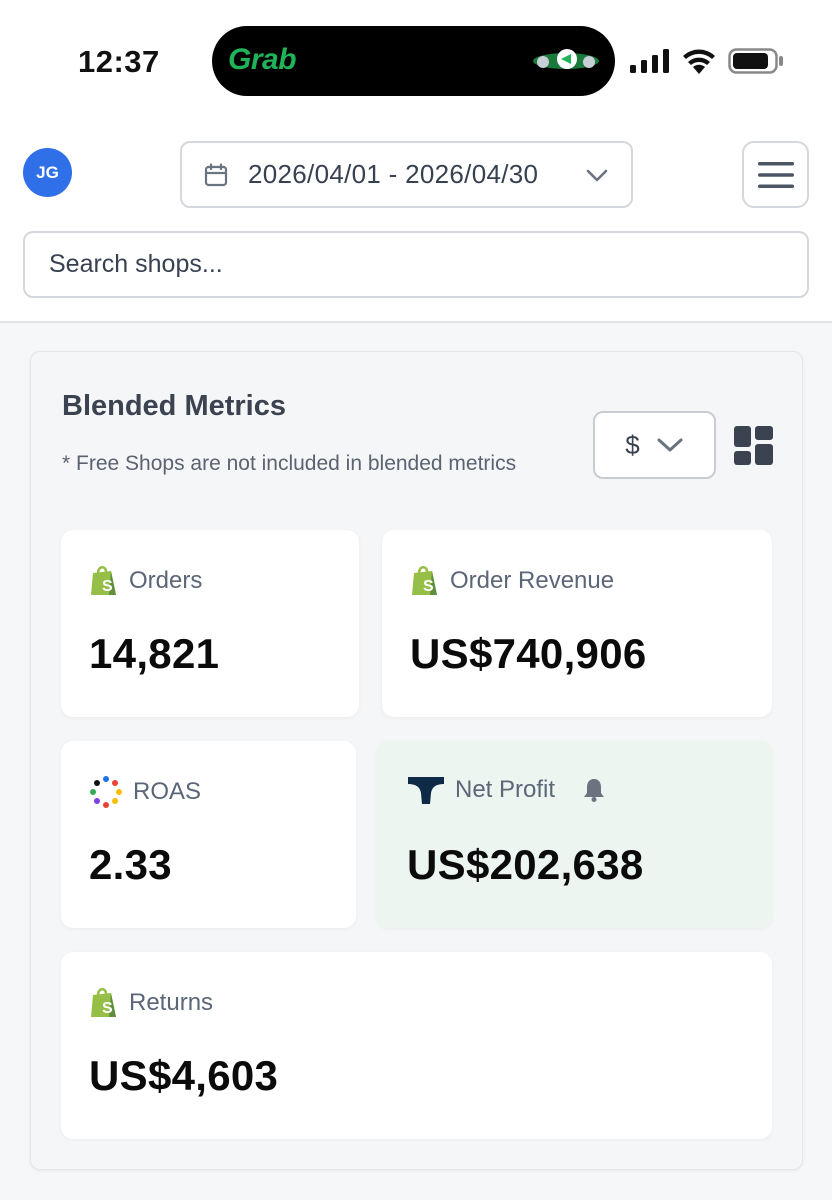 The height and width of the screenshot is (1200, 832). I want to click on dynamic-island: Grab, so click(413, 61).